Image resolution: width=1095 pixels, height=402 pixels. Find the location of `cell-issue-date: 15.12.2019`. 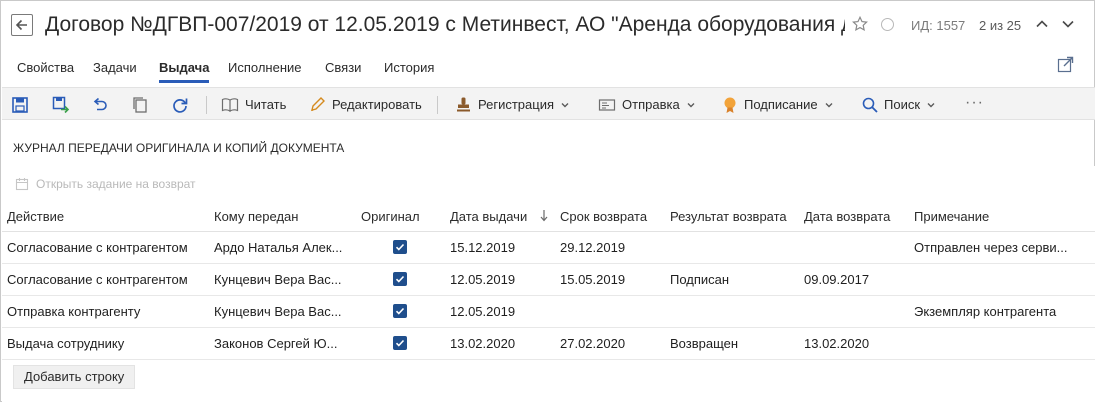

cell-issue-date: 15.12.2019 is located at coordinates (483, 247).